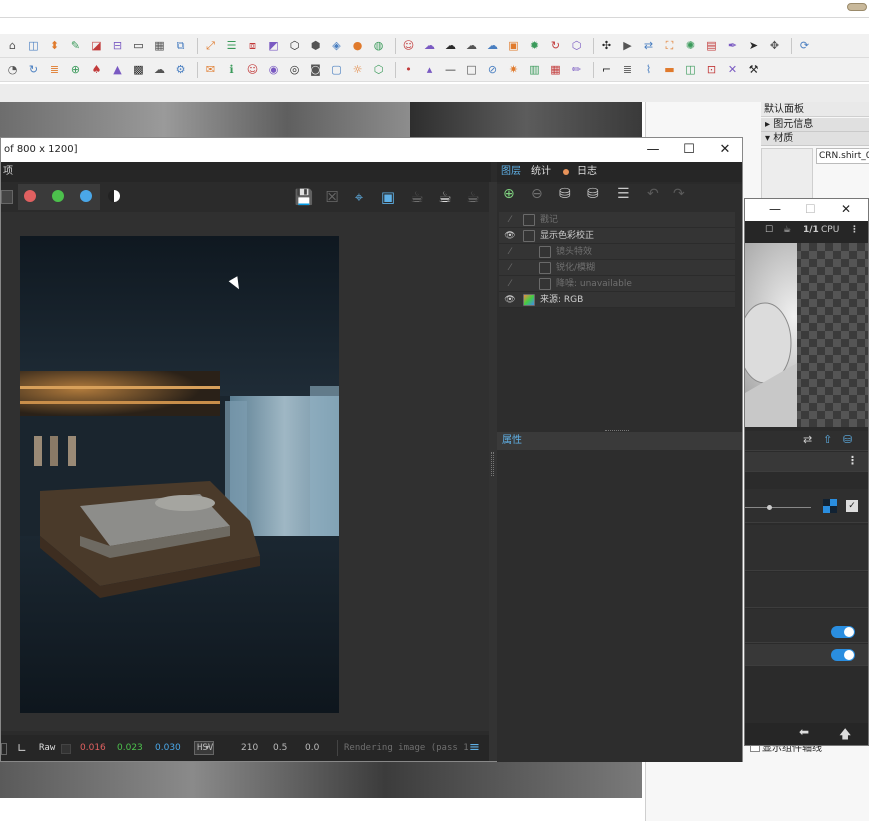 Image resolution: width=869 pixels, height=821 pixels. Describe the element at coordinates (769, 230) in the screenshot. I see `square-icon: ☐` at that location.